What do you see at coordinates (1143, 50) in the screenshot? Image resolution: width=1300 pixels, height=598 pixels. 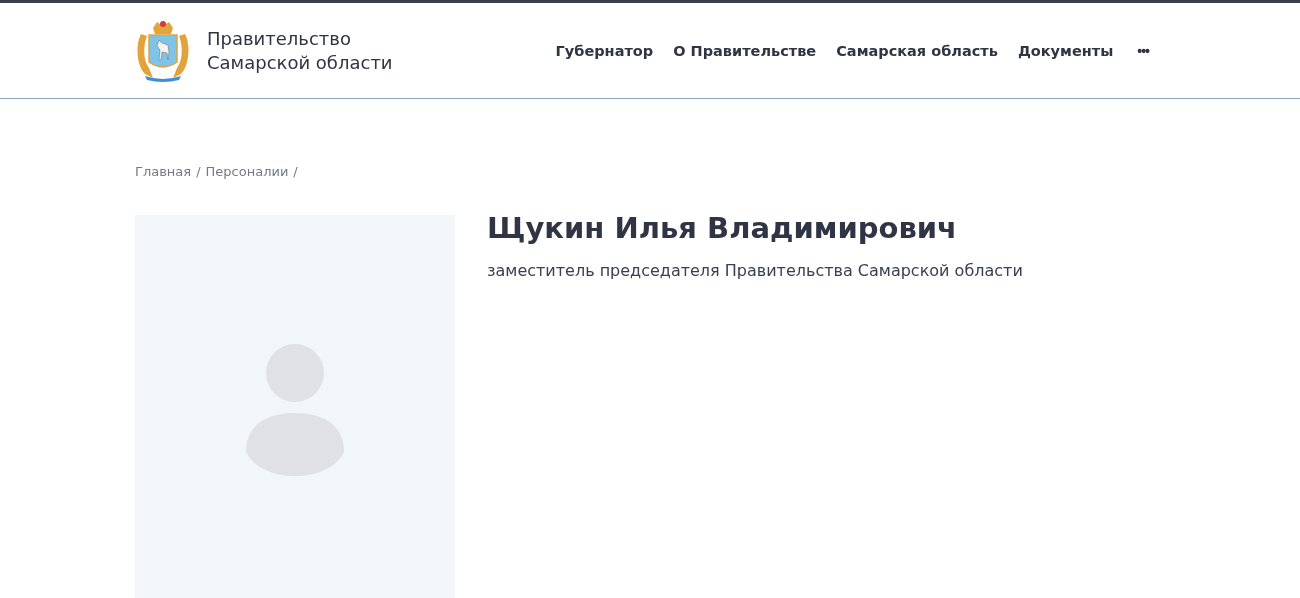 I see `more-button: •••` at bounding box center [1143, 50].